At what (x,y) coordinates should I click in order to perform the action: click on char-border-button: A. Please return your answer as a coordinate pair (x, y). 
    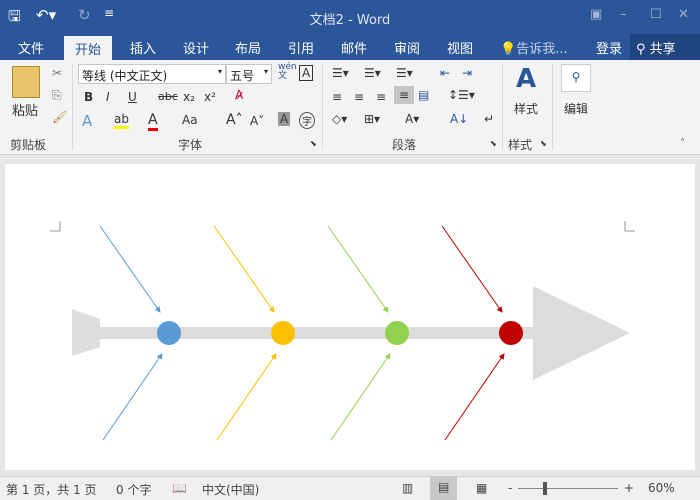
    Looking at the image, I should click on (306, 73).